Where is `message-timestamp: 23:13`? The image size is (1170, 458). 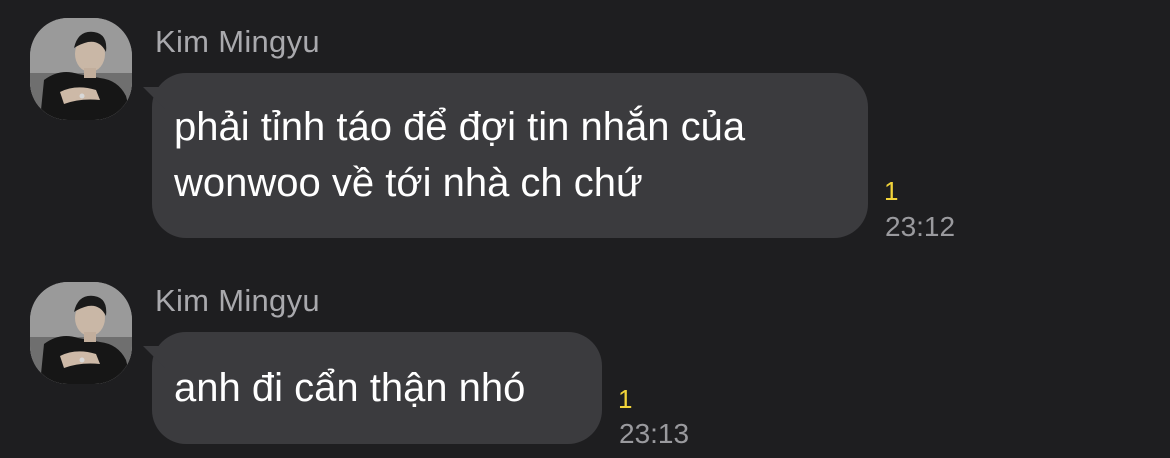 message-timestamp: 23:13 is located at coordinates (654, 433).